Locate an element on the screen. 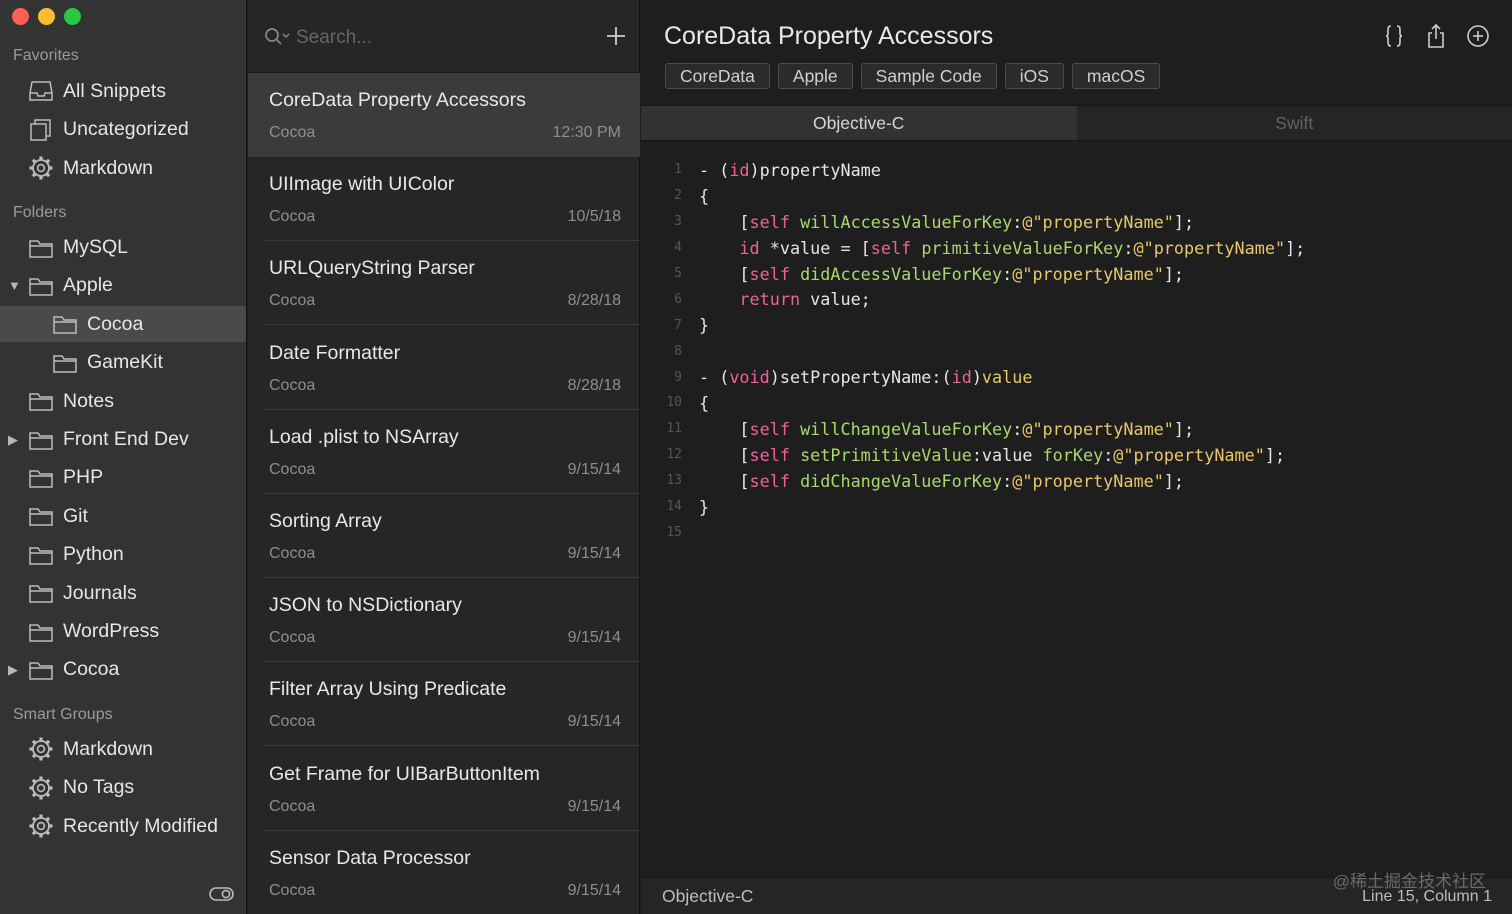 This screenshot has width=1512, height=914. sidebar-item-gamekit: GameKit is located at coordinates (123, 363).